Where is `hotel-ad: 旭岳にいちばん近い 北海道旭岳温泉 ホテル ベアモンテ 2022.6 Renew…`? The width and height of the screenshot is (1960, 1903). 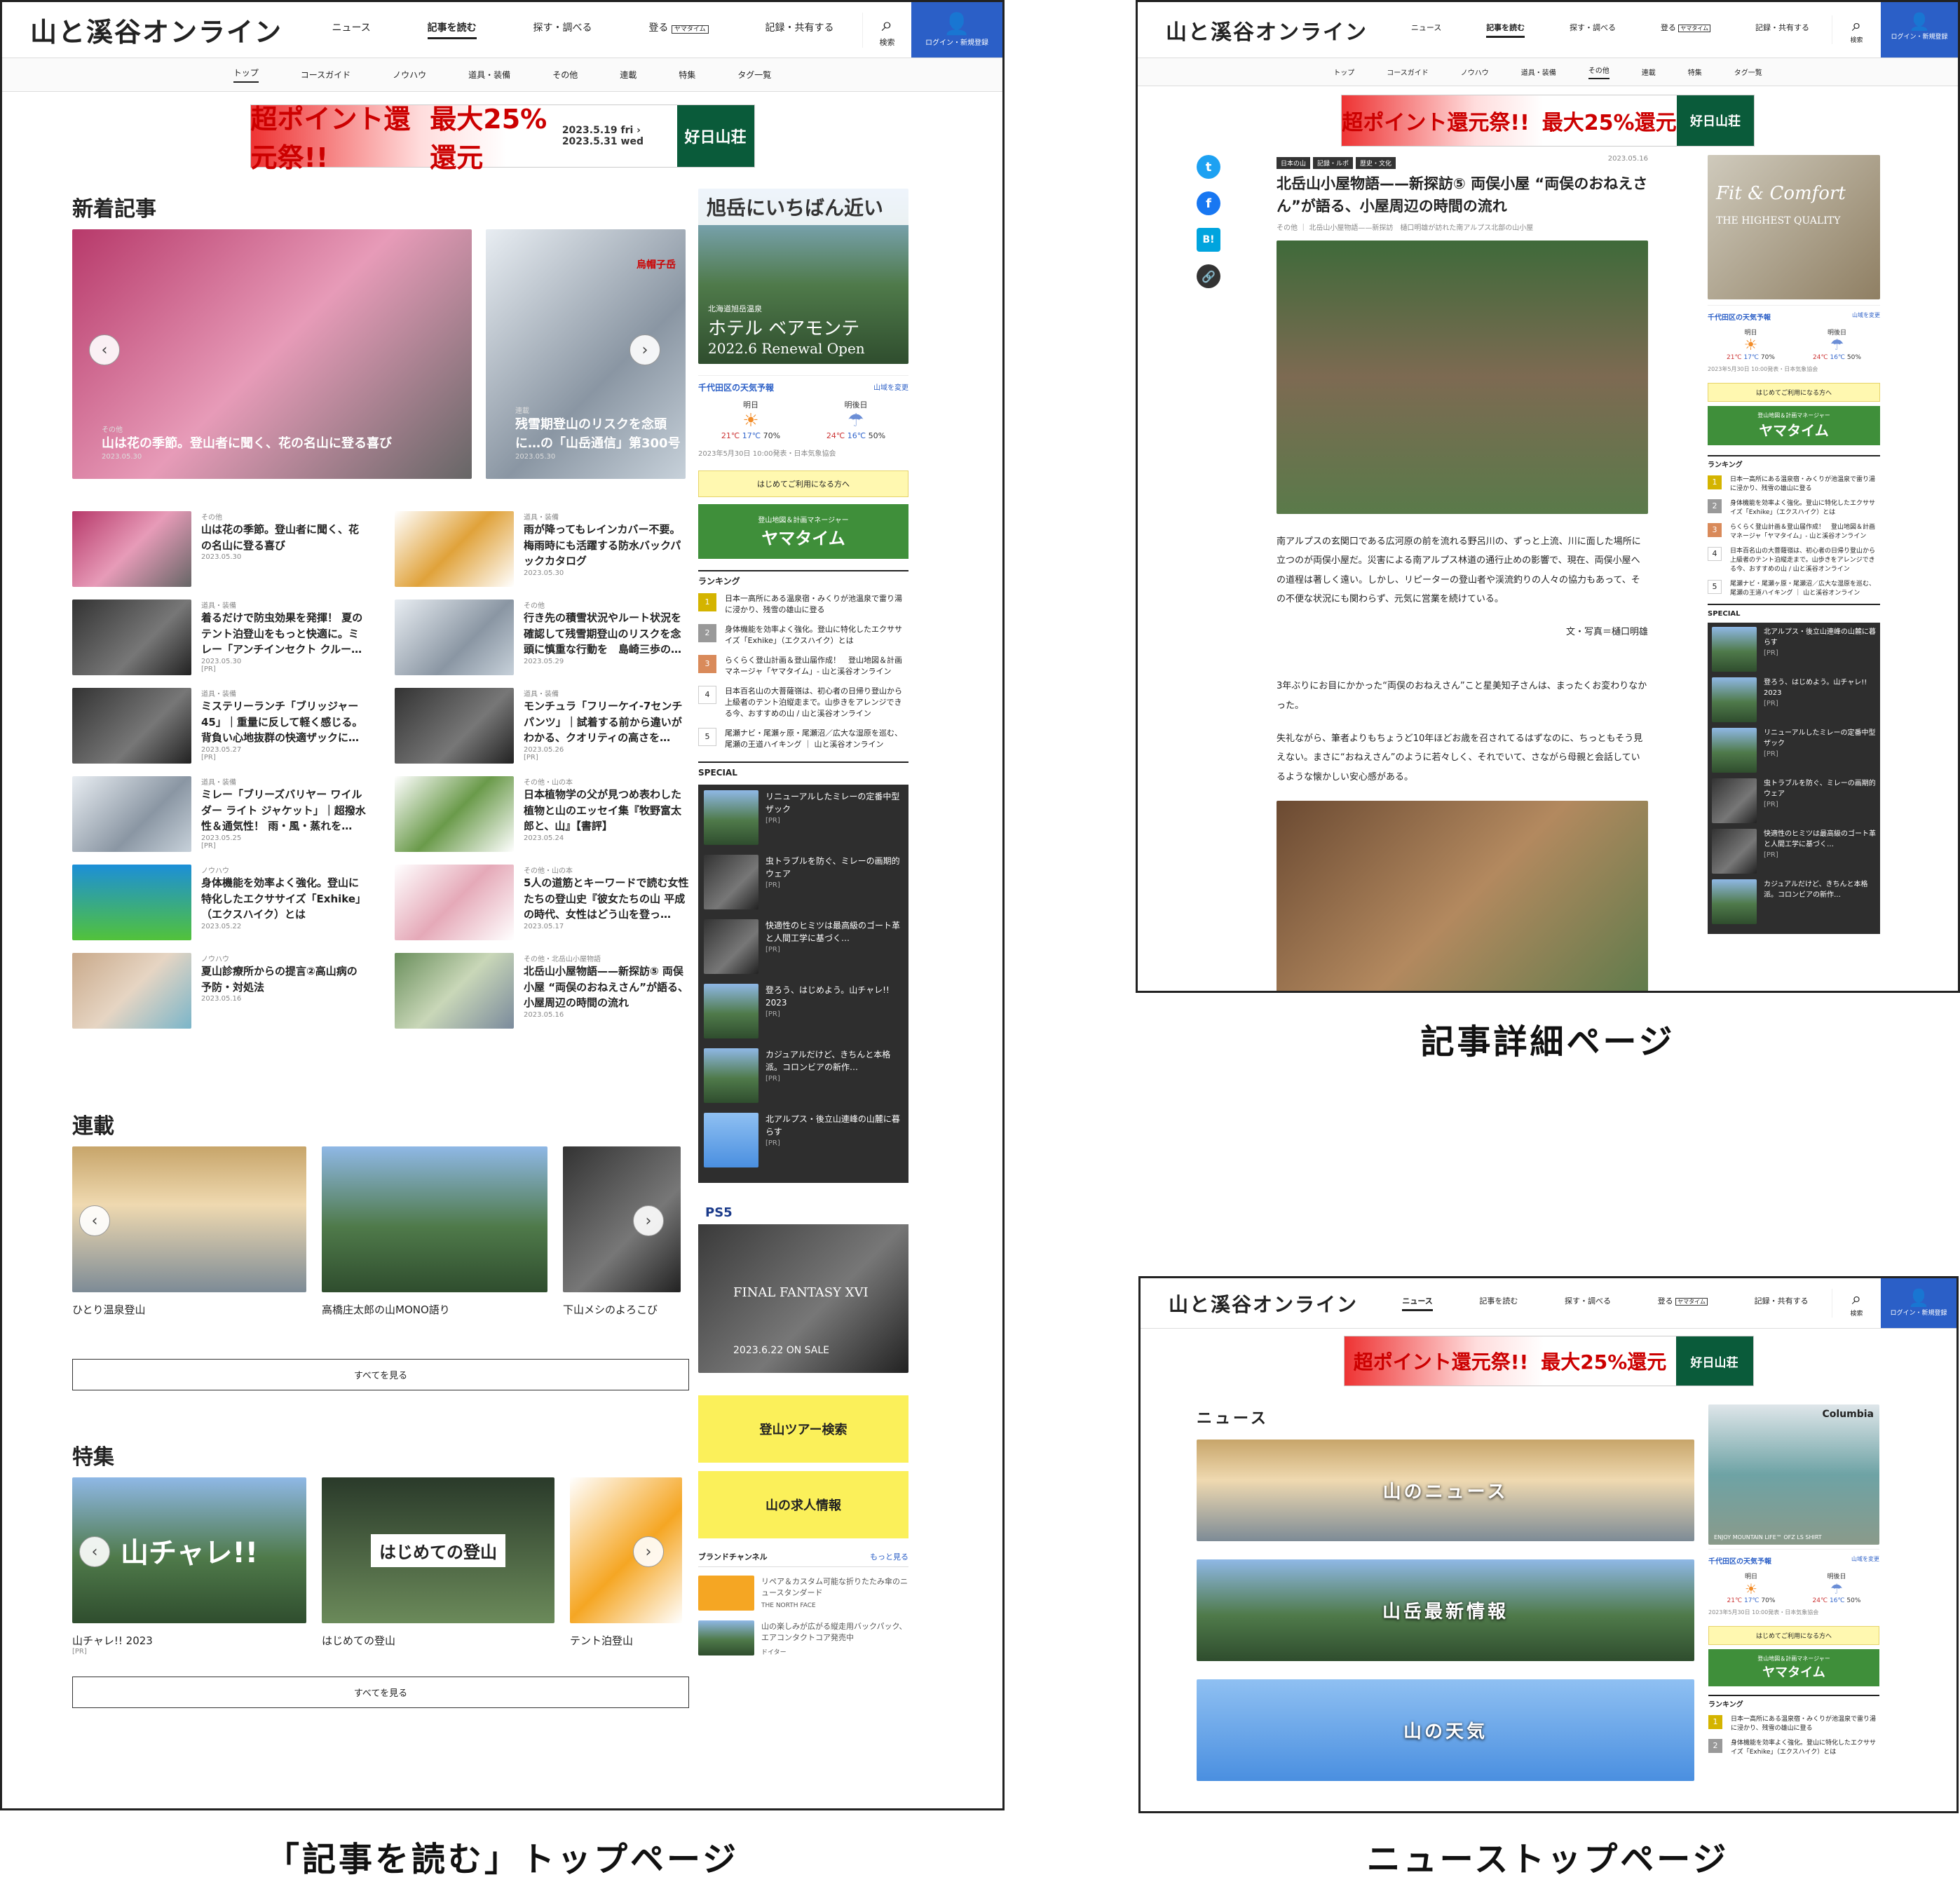
hotel-ad: 旭岳にいちばん近い 北海道旭岳温泉 ホテル ベアモンテ 2022.6 Renew… is located at coordinates (803, 276).